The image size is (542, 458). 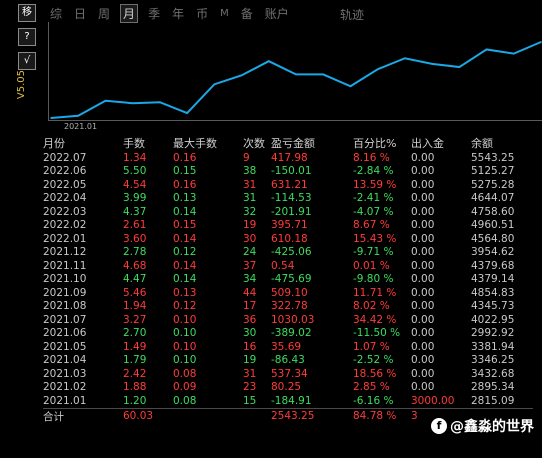 I want to click on cell-month: 2021.06, so click(x=65, y=333).